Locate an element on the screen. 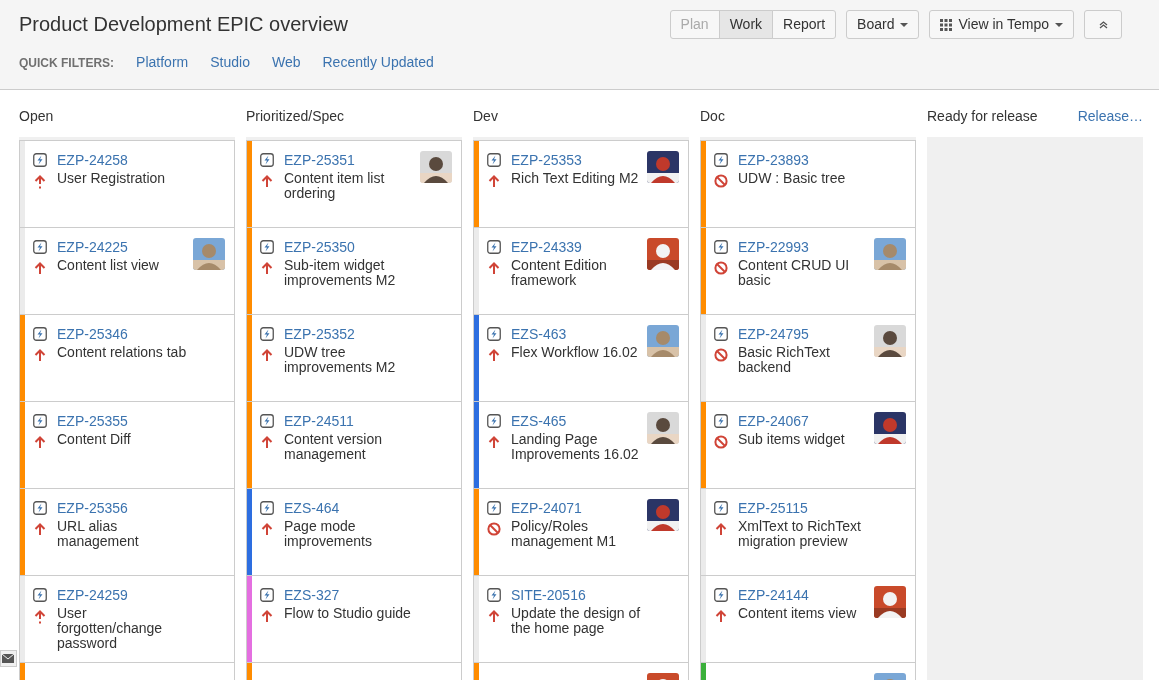 Image resolution: width=1159 pixels, height=680 pixels. issue-card: EZP-24259 User forgotten/change password is located at coordinates (127, 619).